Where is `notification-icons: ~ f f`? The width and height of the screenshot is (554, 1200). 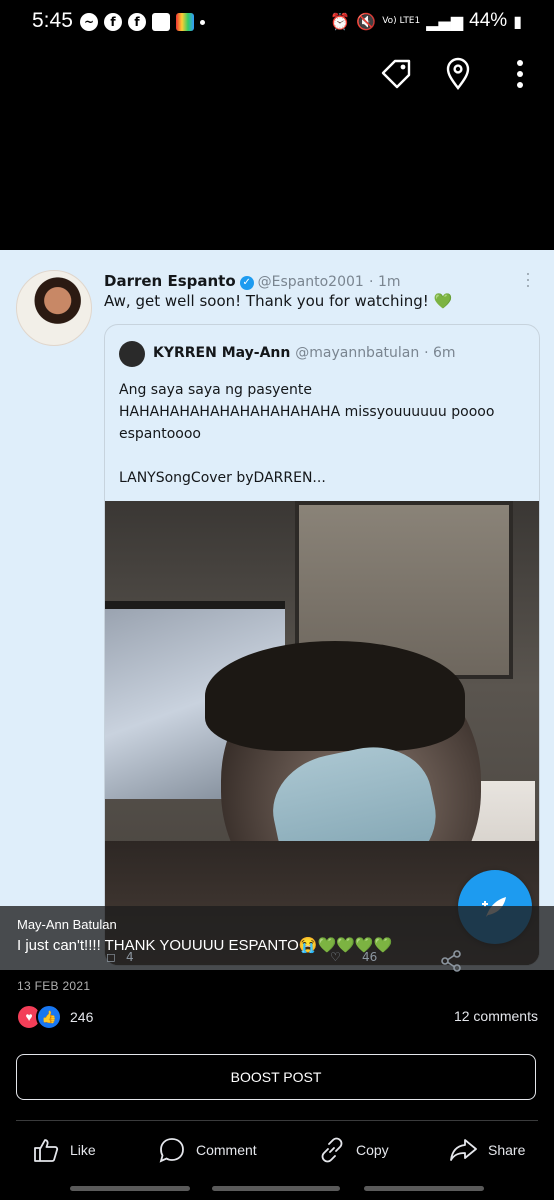 notification-icons: ~ f f is located at coordinates (142, 22).